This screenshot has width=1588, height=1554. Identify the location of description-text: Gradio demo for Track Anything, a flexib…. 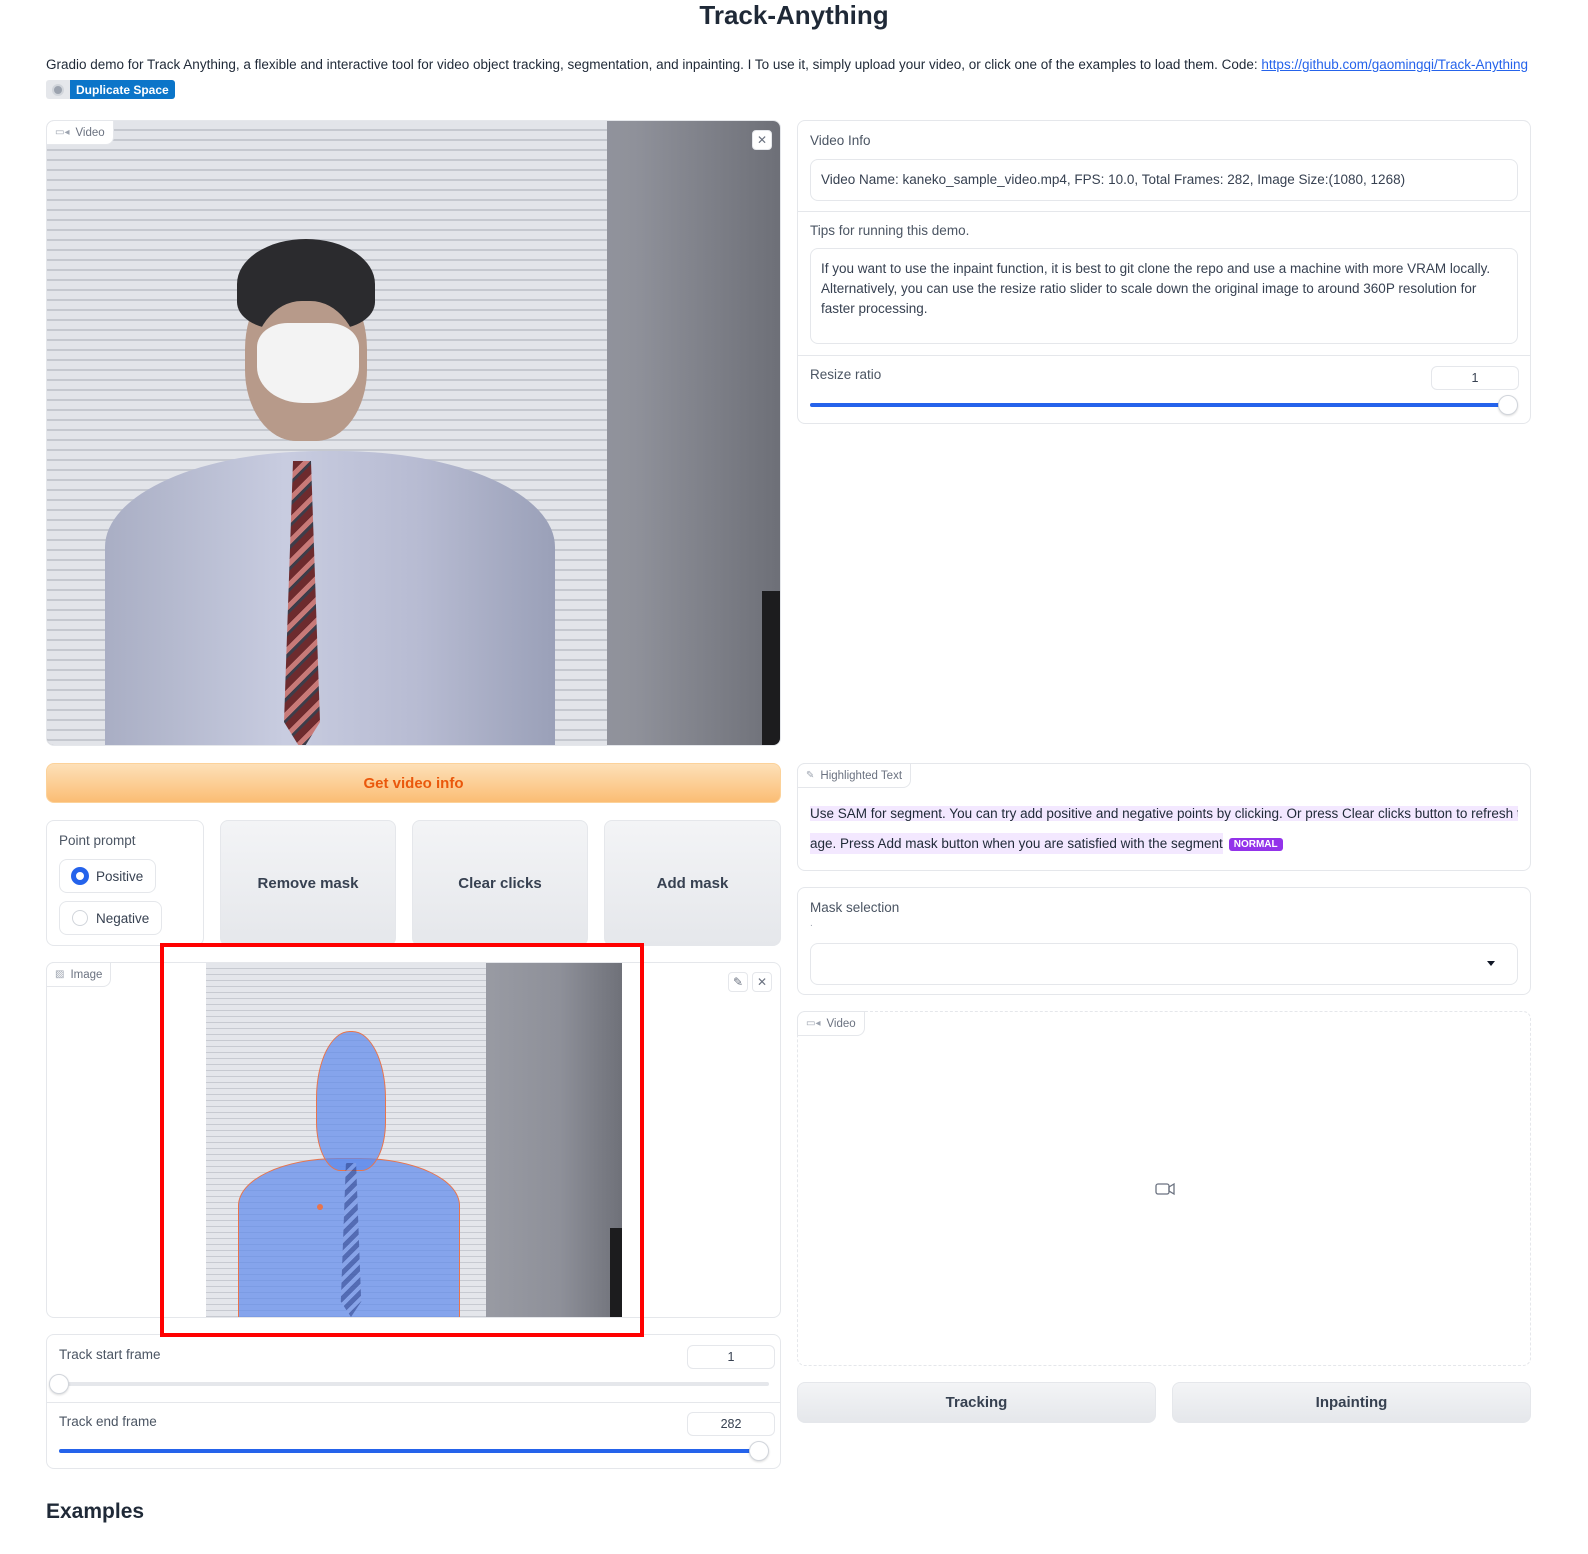
(654, 64).